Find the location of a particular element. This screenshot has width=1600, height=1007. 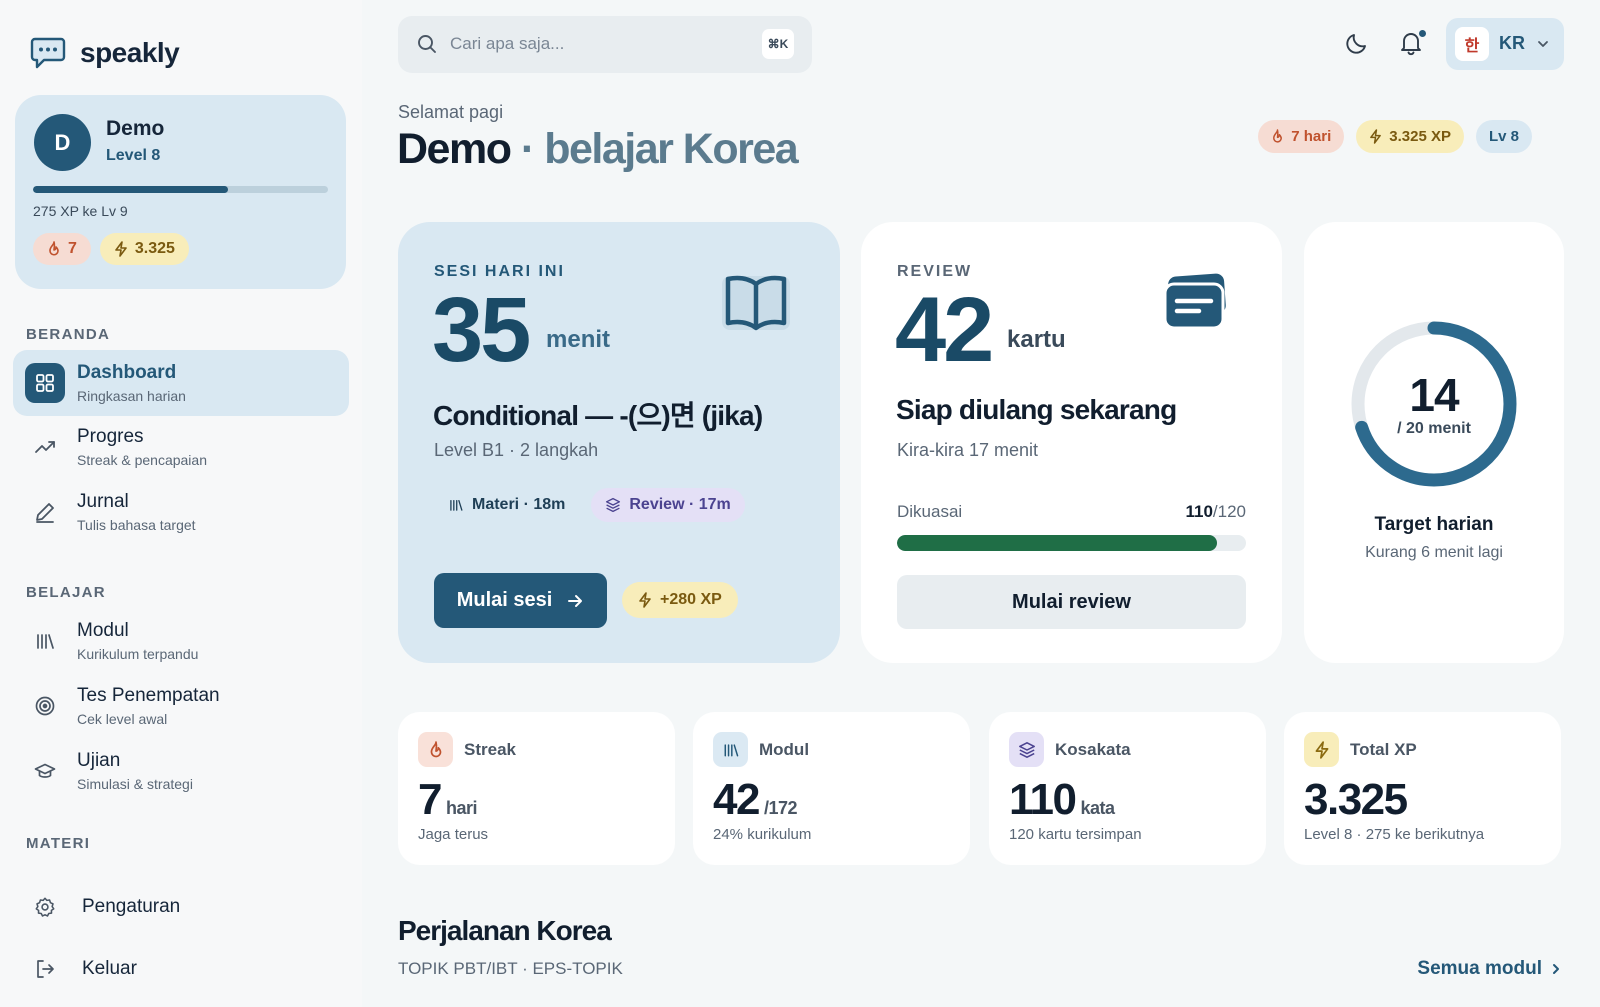

review-estimate: Kira-kira 17 menit is located at coordinates (968, 450).